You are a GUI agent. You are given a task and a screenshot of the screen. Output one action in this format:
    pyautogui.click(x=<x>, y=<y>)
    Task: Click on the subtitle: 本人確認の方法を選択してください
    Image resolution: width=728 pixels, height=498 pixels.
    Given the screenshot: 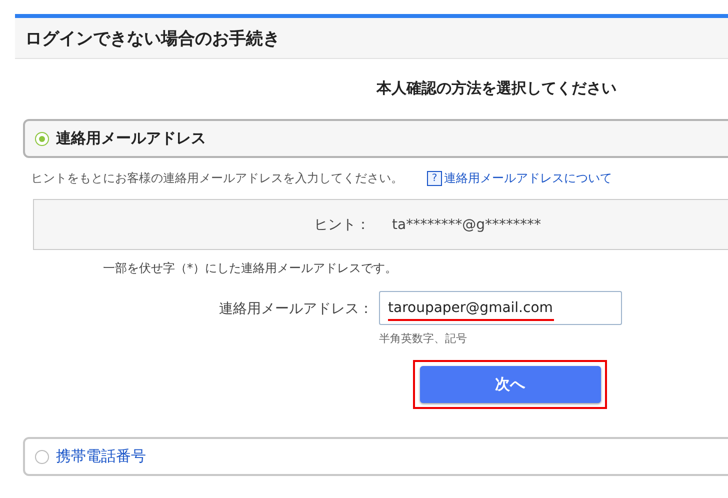 What is the action you would take?
    pyautogui.click(x=496, y=89)
    